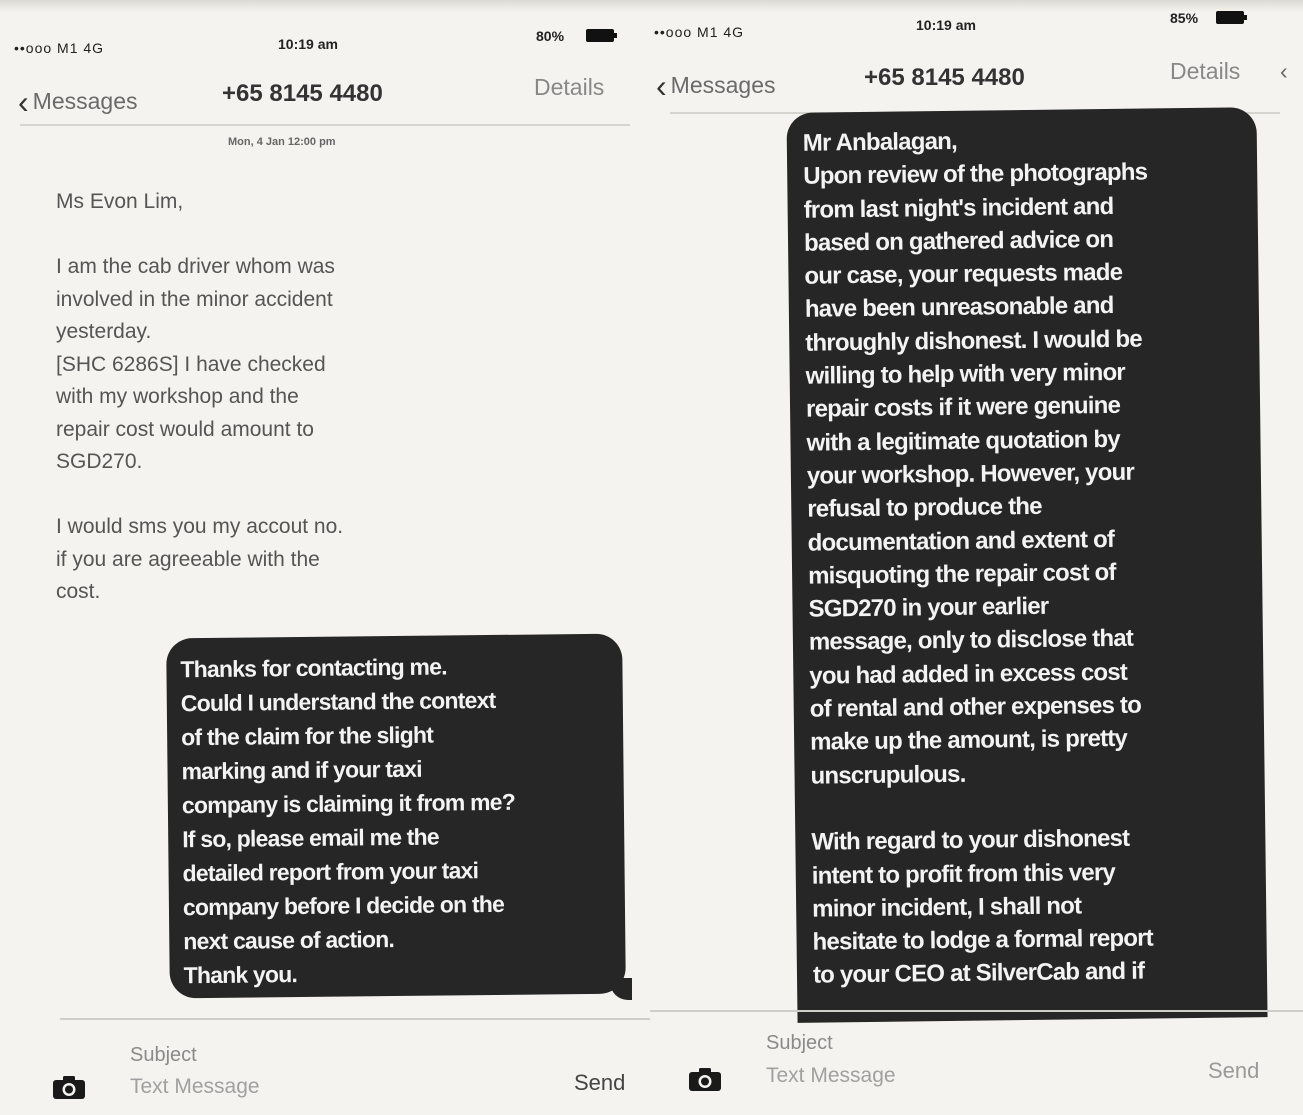 The width and height of the screenshot is (1303, 1115). What do you see at coordinates (550, 36) in the screenshot?
I see `battery-percent: 80%` at bounding box center [550, 36].